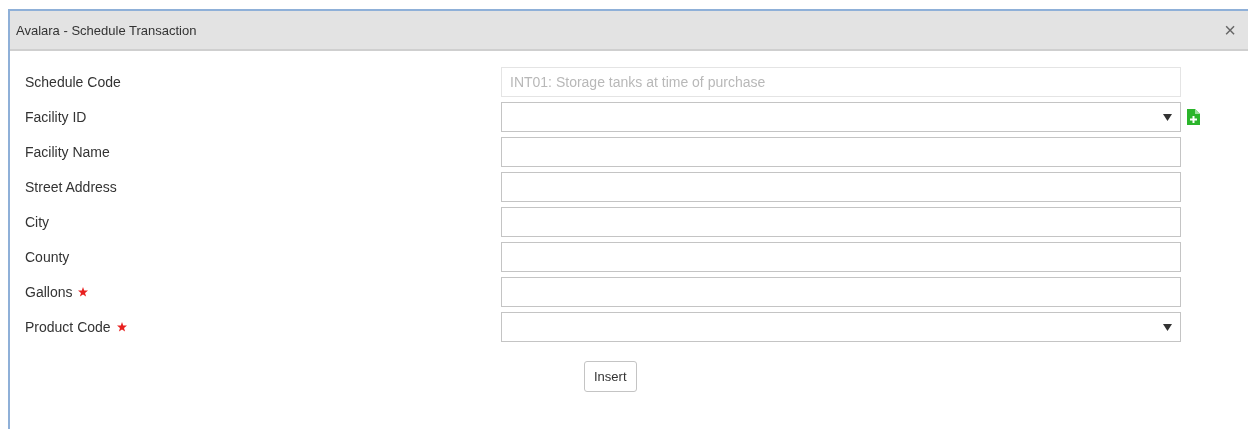 The height and width of the screenshot is (429, 1248). Describe the element at coordinates (106, 30) in the screenshot. I see `window-title: Avalara - Schedule Transaction` at that location.